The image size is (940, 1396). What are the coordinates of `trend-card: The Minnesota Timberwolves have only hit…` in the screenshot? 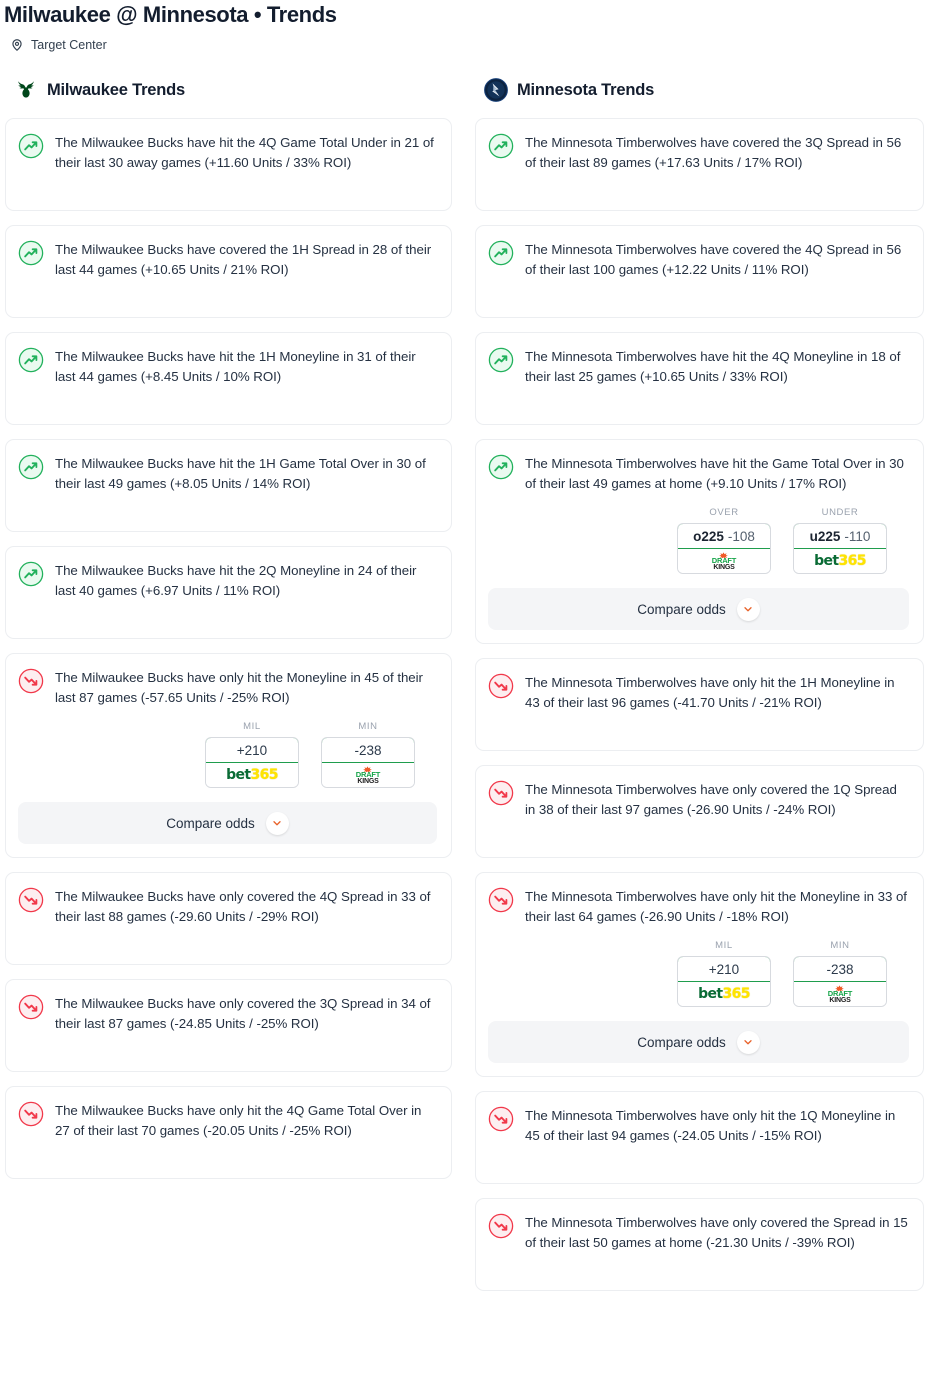 It's located at (699, 704).